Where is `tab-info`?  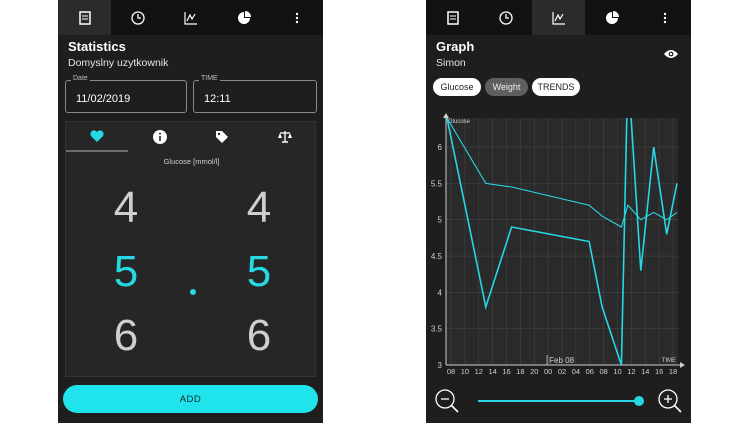
tab-info is located at coordinates (160, 137).